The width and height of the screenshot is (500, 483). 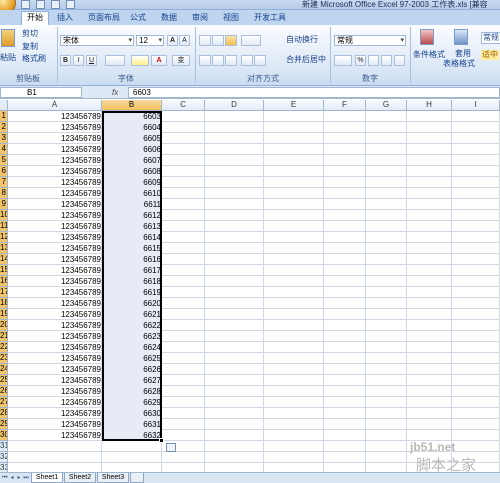 I want to click on cell-b10: 6612, so click(x=132, y=215).